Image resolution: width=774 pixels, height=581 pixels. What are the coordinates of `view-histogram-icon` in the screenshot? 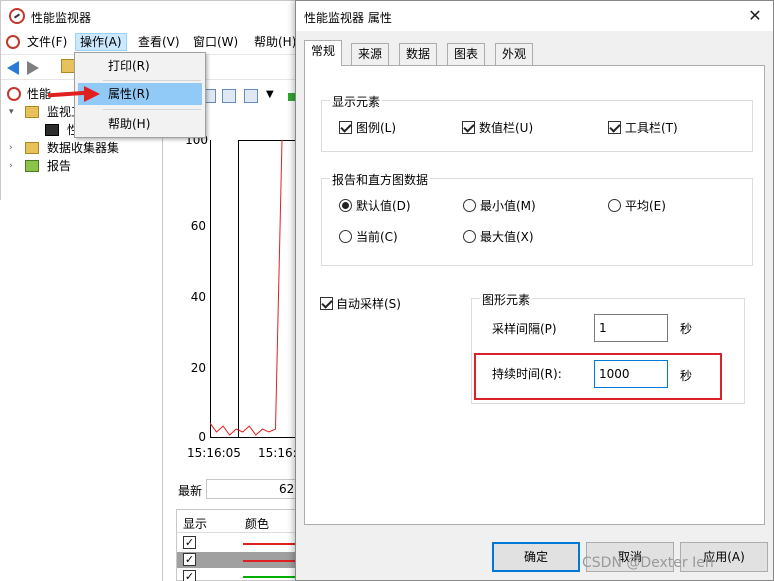 It's located at (229, 96).